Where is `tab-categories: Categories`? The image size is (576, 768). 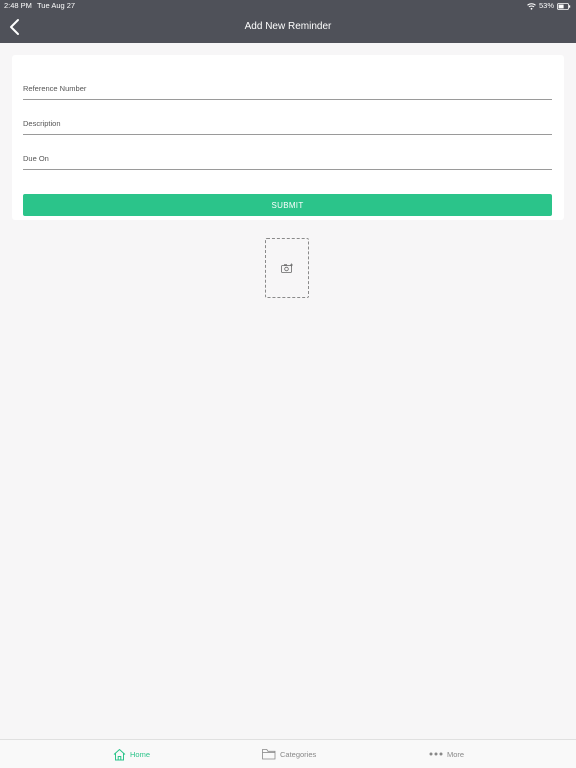 tab-categories: Categories is located at coordinates (289, 754).